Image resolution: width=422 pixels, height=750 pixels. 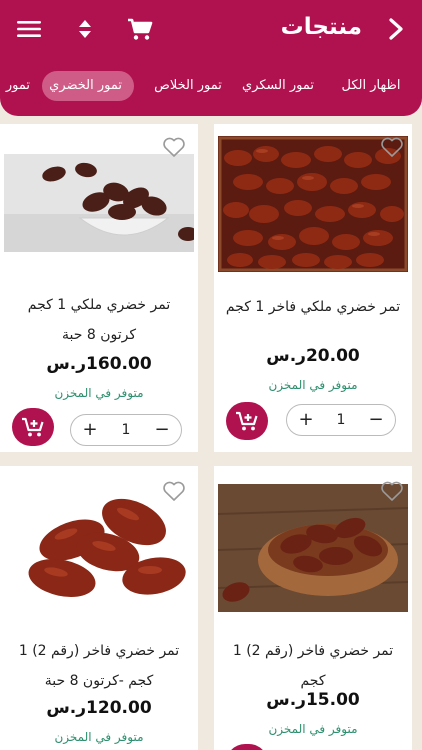 I want to click on page-title: منتجات, so click(x=321, y=27).